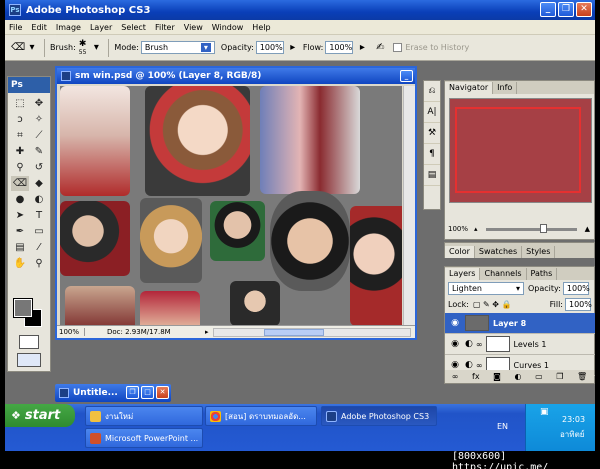 This screenshot has width=600, height=469. What do you see at coordinates (39, 103) in the screenshot?
I see `move-tool-icon: ✥` at bounding box center [39, 103].